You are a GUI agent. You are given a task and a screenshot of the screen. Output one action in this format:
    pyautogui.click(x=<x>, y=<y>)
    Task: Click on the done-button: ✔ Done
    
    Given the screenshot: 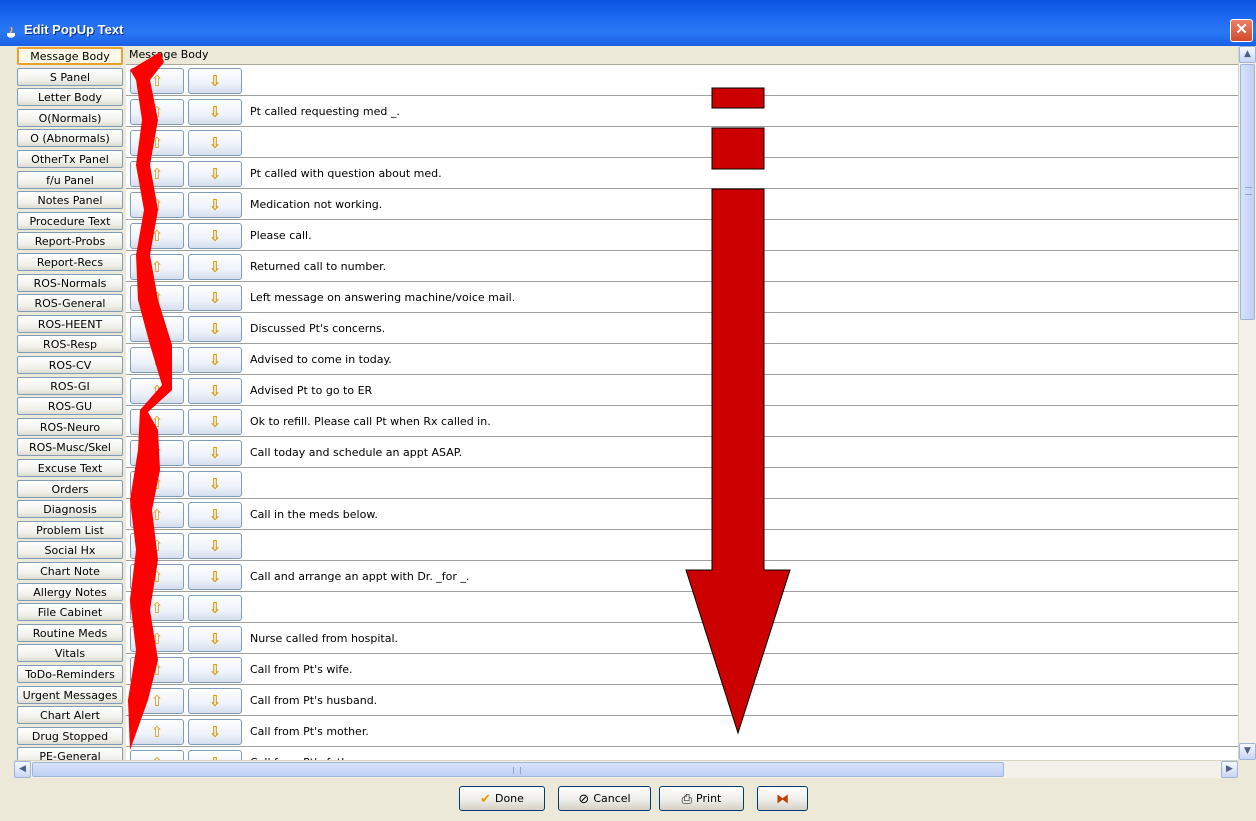 What is the action you would take?
    pyautogui.click(x=502, y=798)
    